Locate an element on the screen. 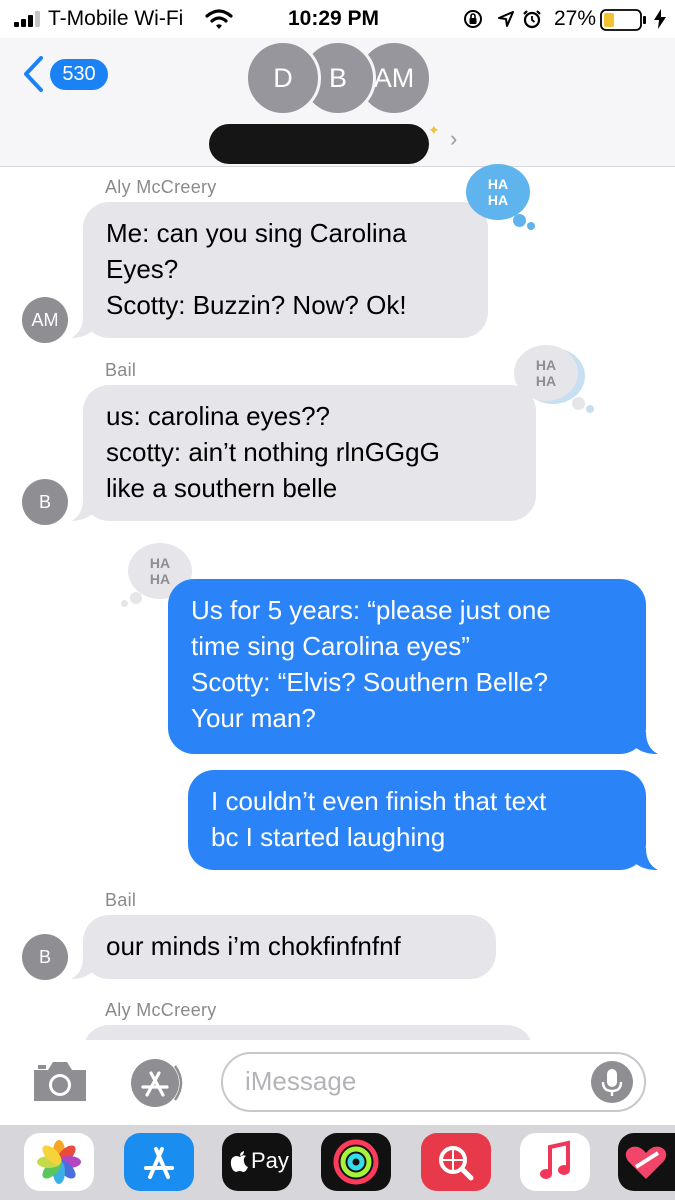  signal-icon is located at coordinates (29, 19).